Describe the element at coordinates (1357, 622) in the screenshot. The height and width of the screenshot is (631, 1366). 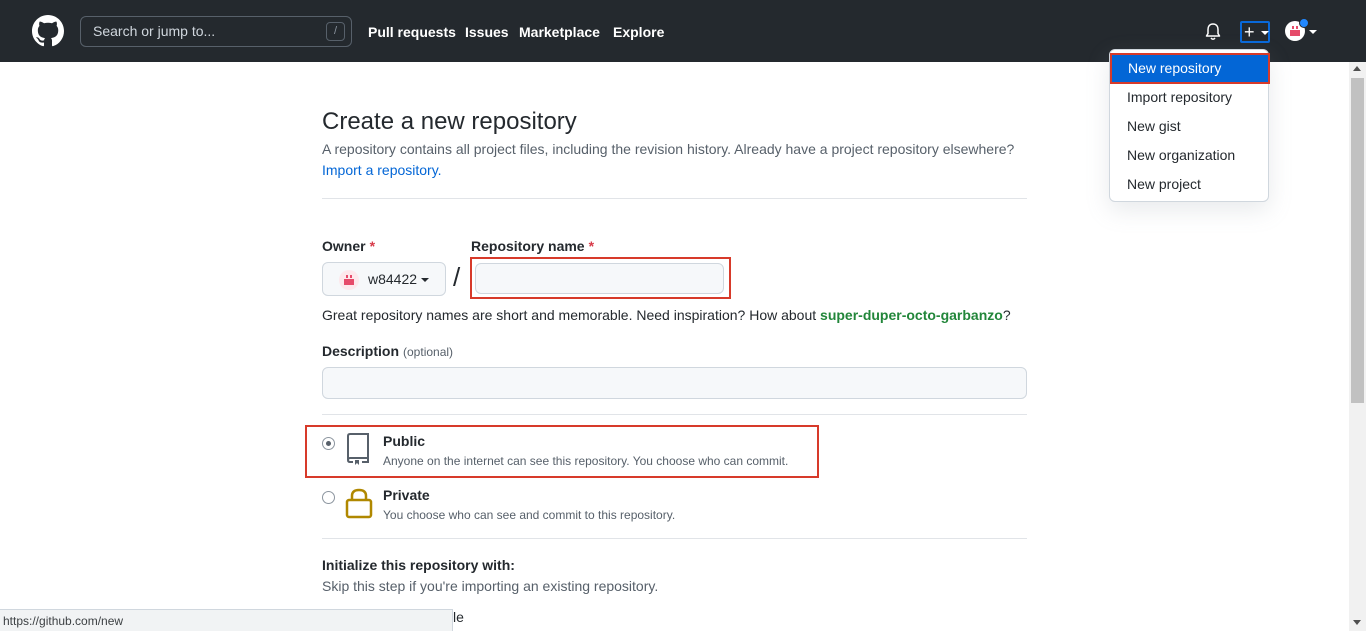
I see `scroll-down-arrow-icon` at that location.